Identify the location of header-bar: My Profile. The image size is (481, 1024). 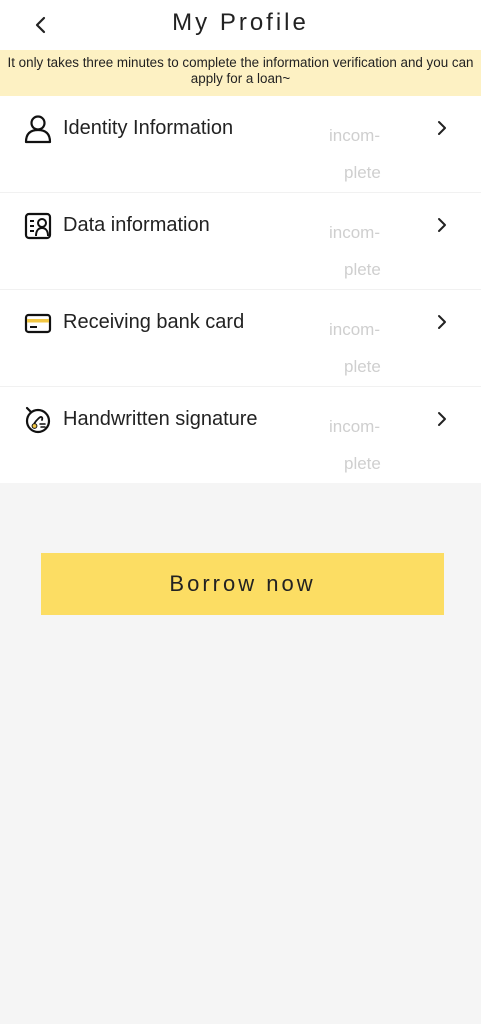
(240, 25).